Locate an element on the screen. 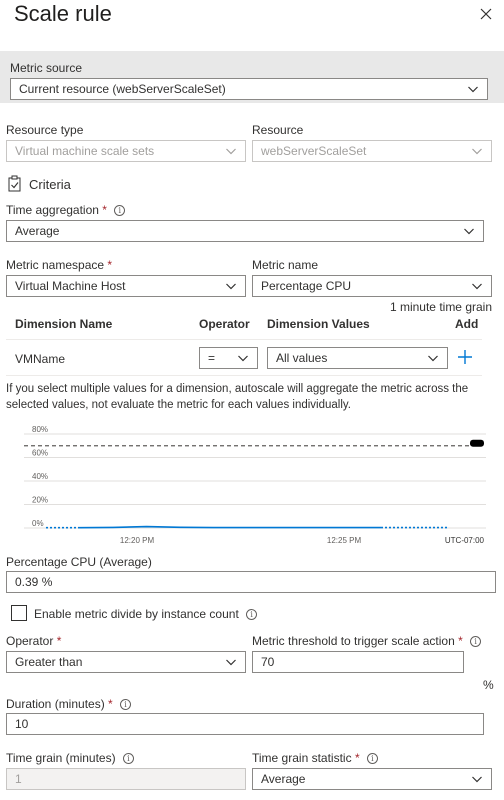 The image size is (504, 800). chart-y-tick-label: 20% is located at coordinates (40, 500).